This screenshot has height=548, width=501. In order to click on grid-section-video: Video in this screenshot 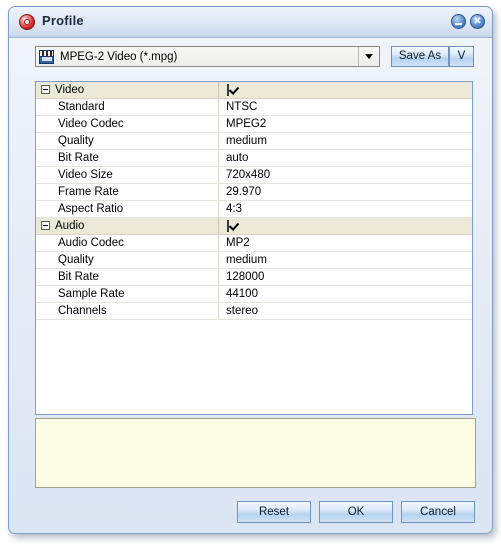, I will do `click(254, 90)`.